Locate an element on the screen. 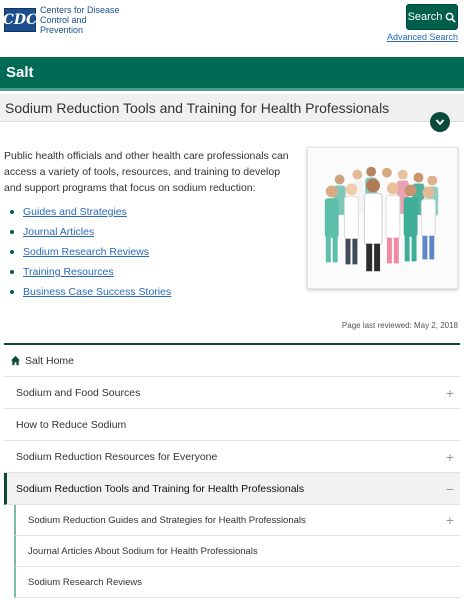 This screenshot has height=600, width=464. collapse-minus-icon: − is located at coordinates (450, 489).